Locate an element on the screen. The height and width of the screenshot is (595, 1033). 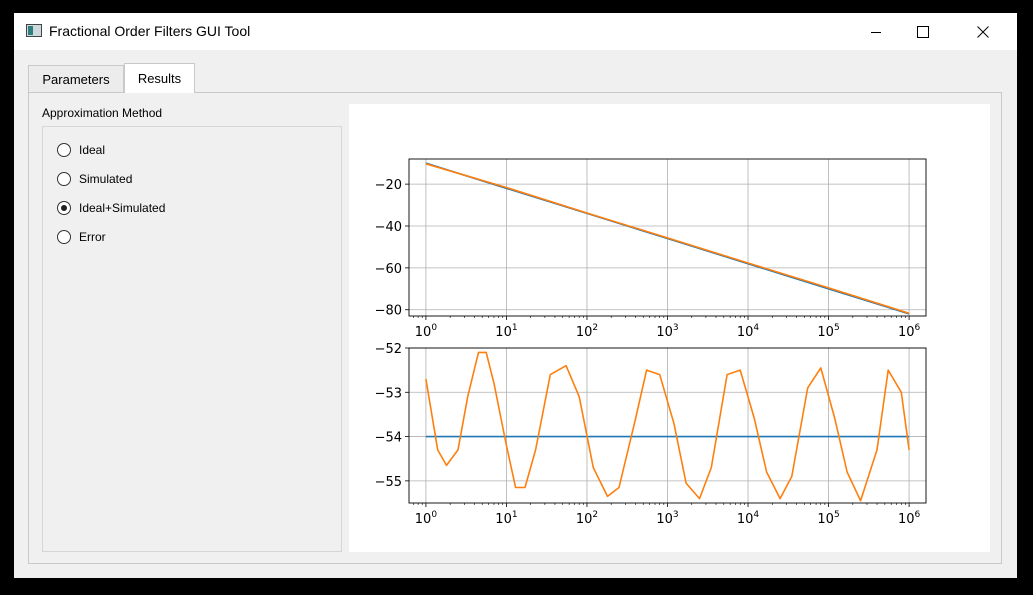
tab-parameters: Parameters is located at coordinates (76, 78).